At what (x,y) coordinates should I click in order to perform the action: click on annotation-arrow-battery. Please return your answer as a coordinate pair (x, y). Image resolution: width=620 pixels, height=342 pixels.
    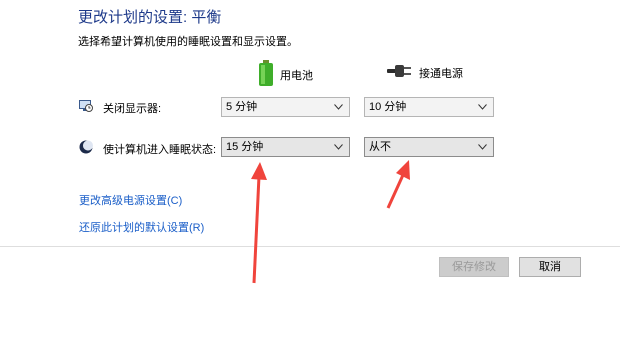
    Looking at the image, I should click on (259, 223).